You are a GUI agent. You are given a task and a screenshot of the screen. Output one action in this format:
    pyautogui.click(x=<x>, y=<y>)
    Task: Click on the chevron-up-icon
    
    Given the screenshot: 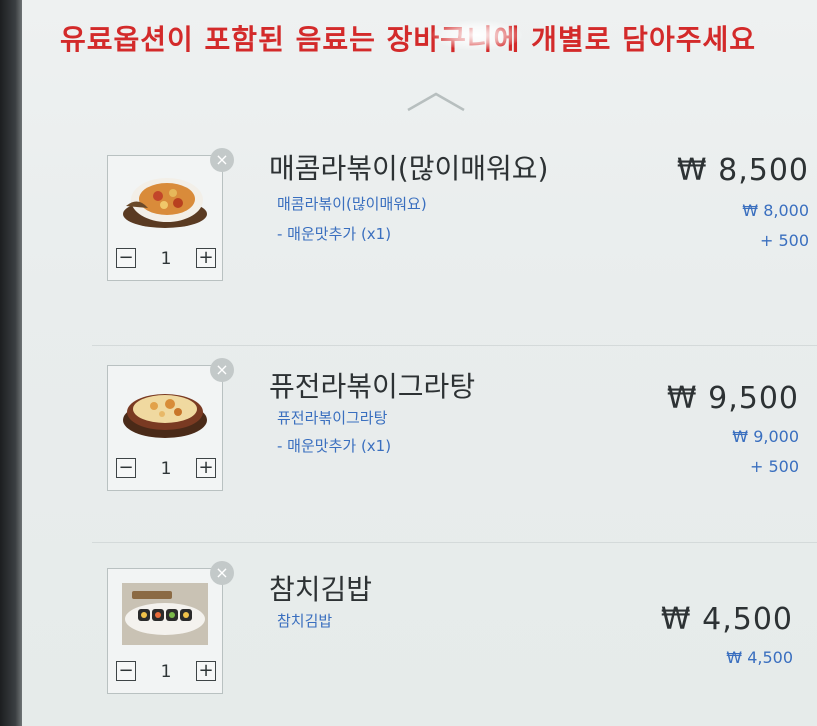 What is the action you would take?
    pyautogui.click(x=436, y=102)
    